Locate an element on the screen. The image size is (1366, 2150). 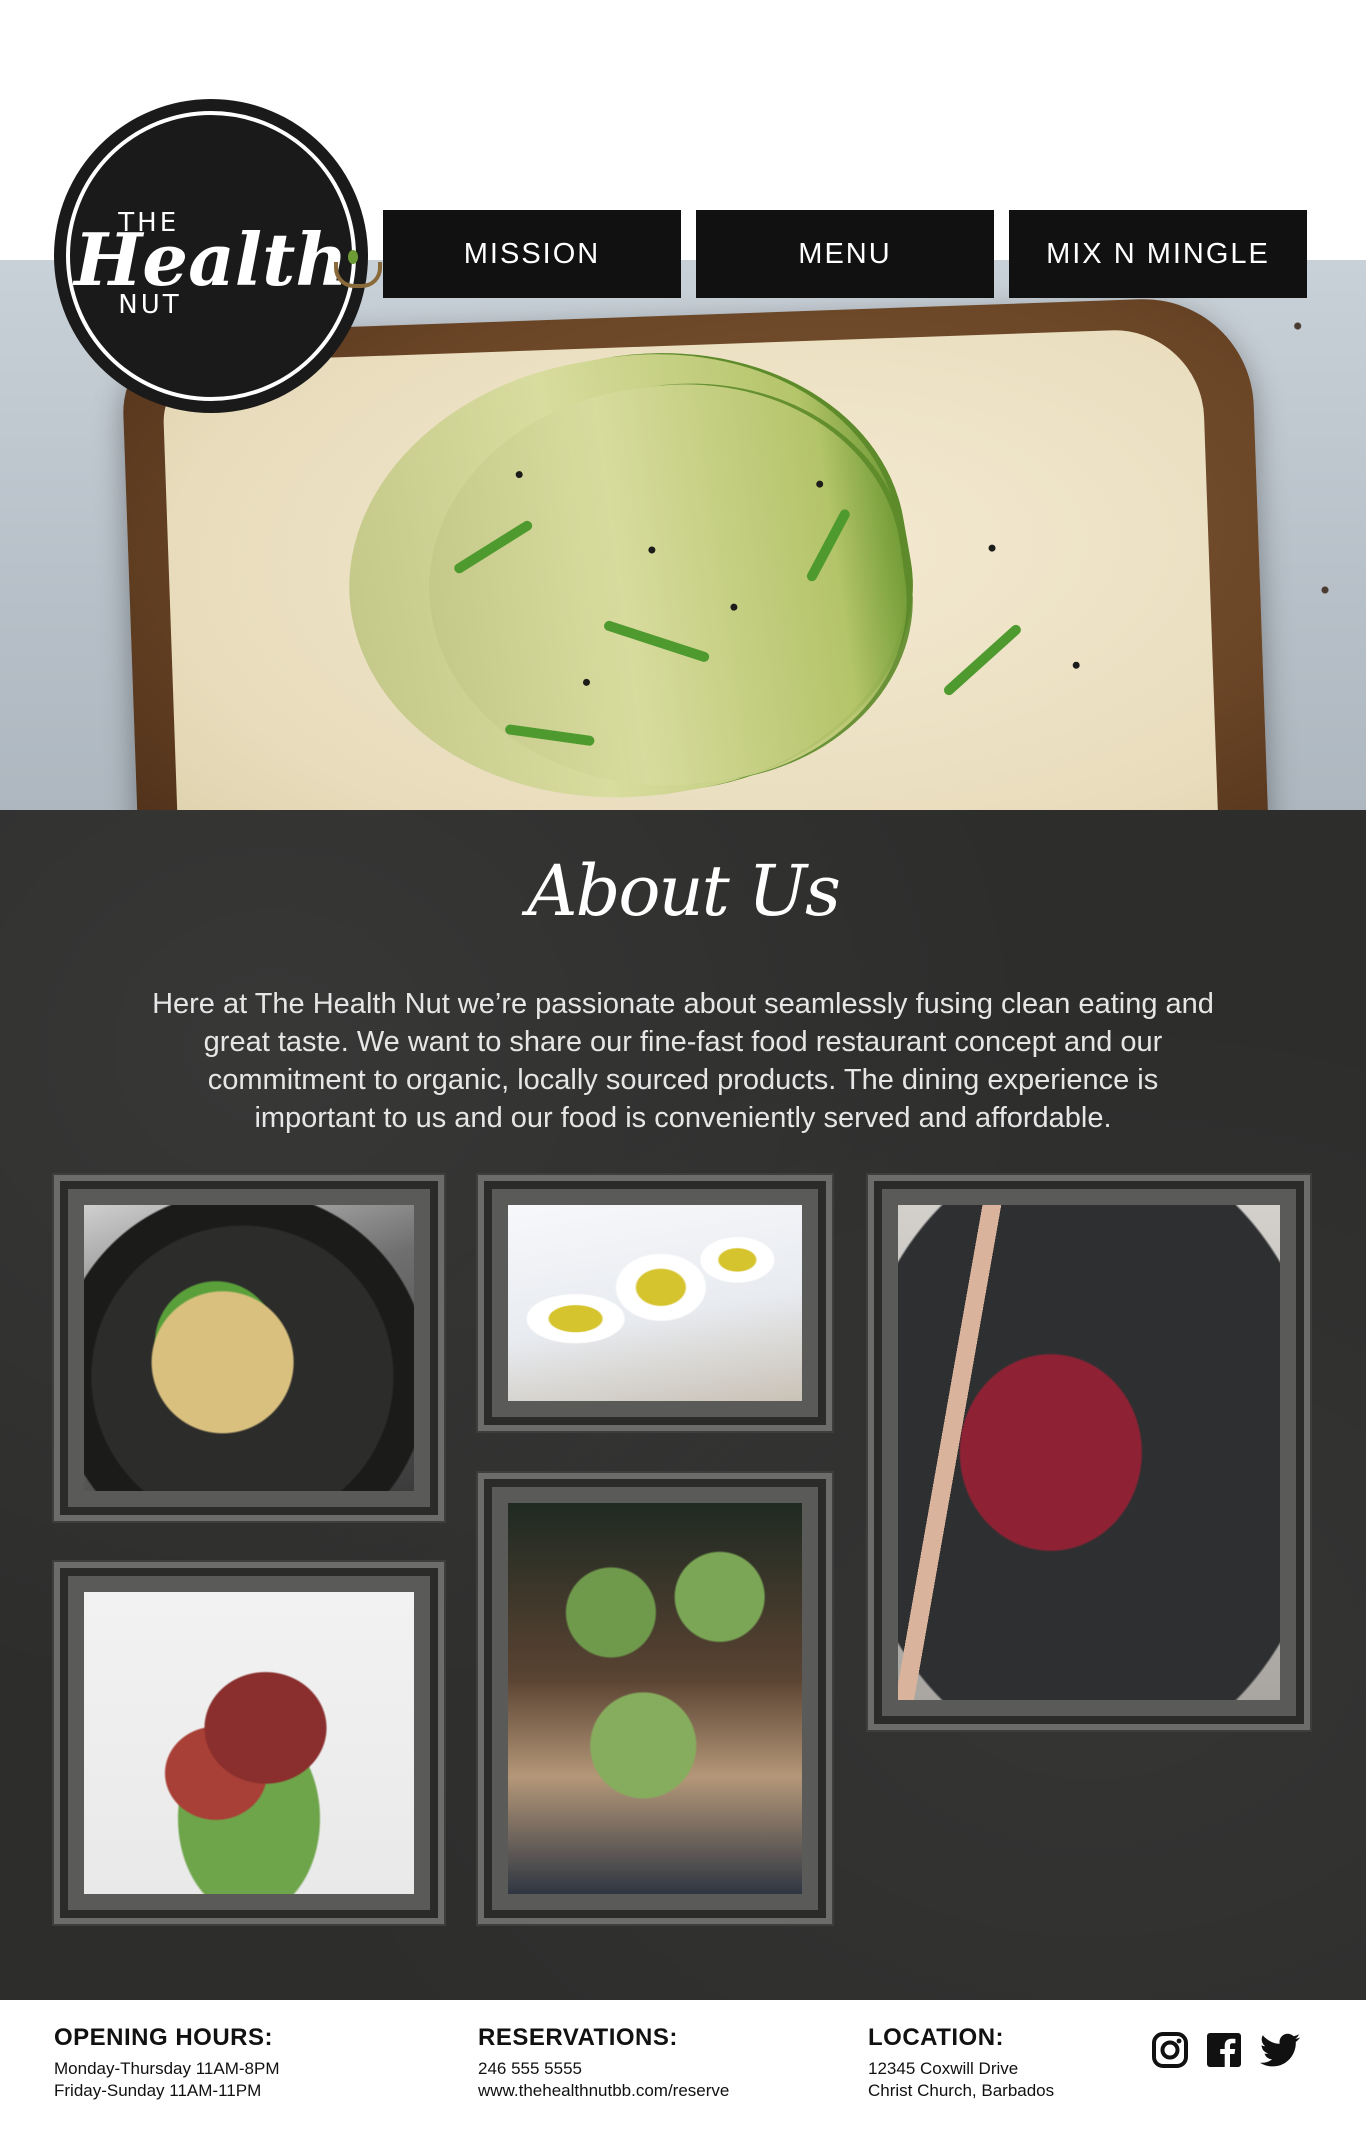
photo-artichokes is located at coordinates (655, 1698).